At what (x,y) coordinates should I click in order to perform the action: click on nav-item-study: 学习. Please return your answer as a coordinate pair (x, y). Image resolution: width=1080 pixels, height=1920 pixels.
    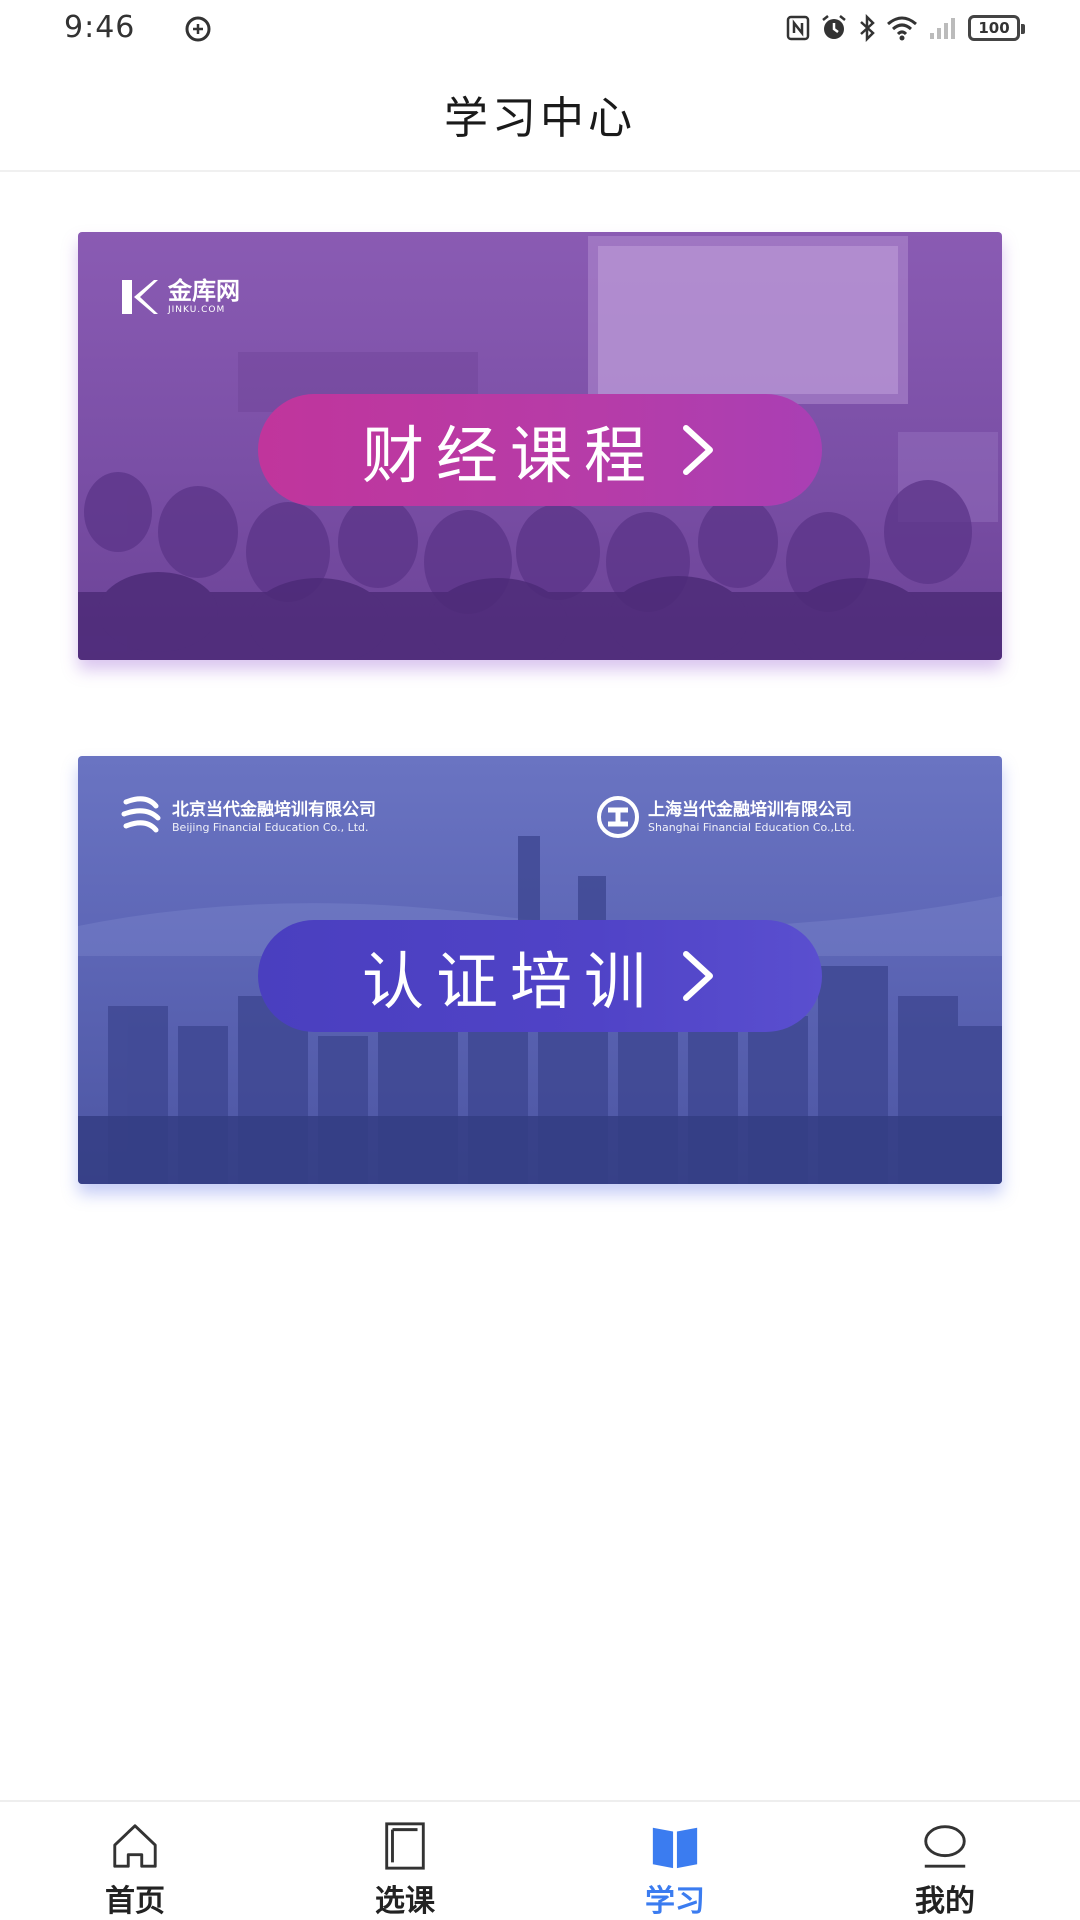
    Looking at the image, I should click on (675, 1861).